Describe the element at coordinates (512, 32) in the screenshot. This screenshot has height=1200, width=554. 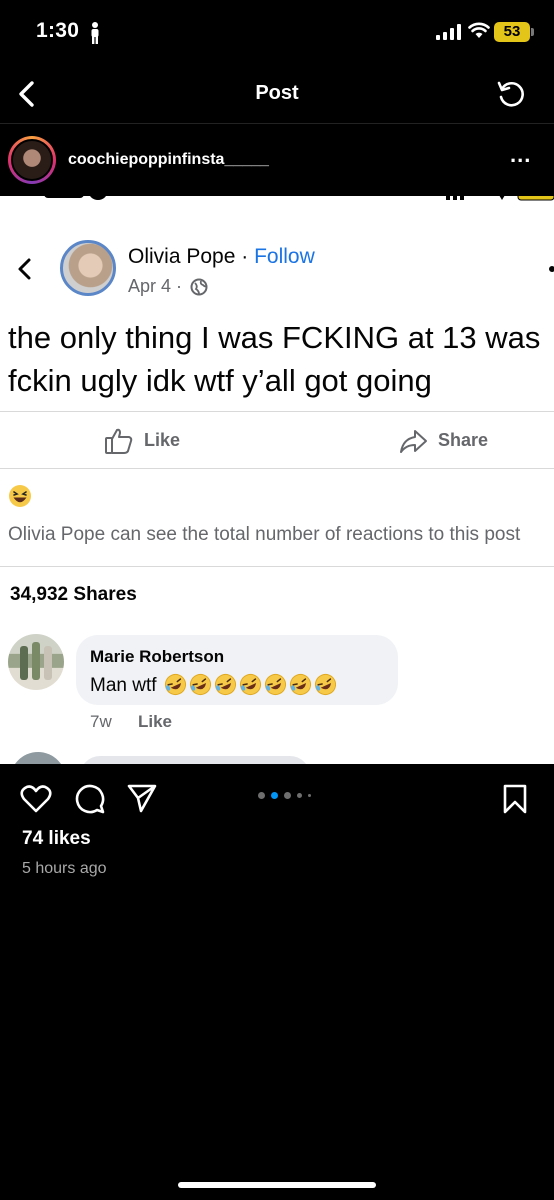
I see `battery-icon: 53` at that location.